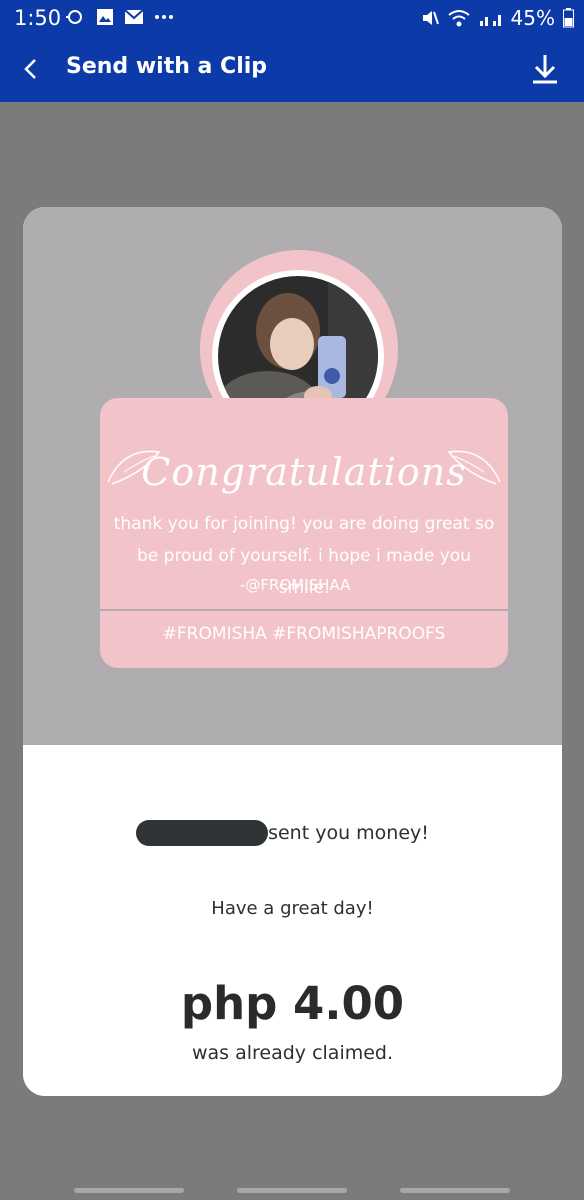 This screenshot has width=584, height=1200. I want to click on sent-message: sent you money!, so click(348, 833).